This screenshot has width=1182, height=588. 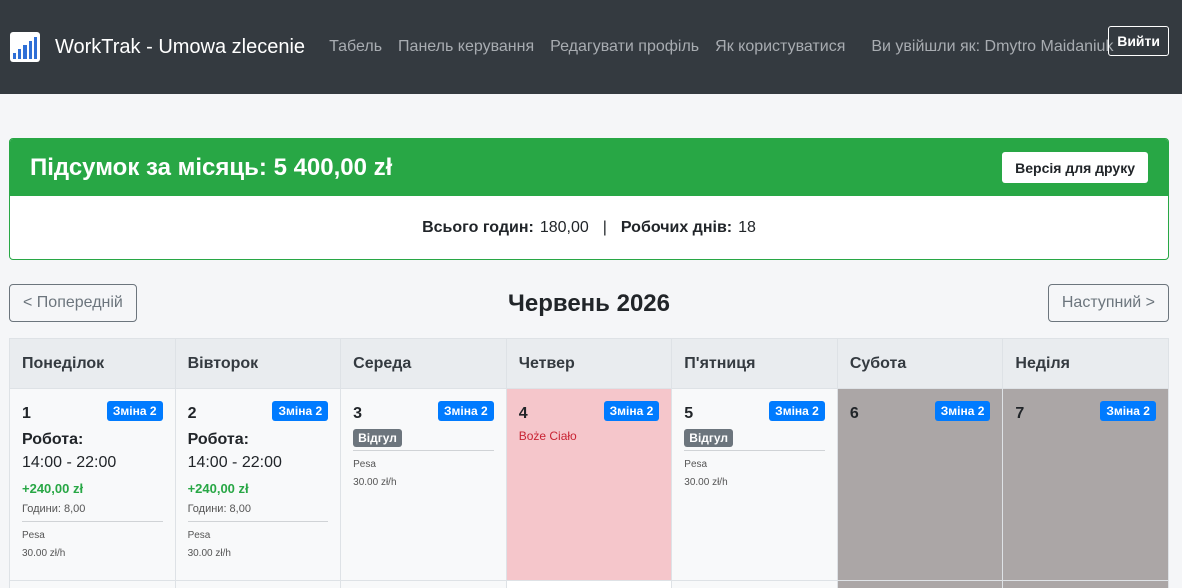 What do you see at coordinates (920, 485) in the screenshot?
I see `calendar-day-weekend: 6 Зміна 2` at bounding box center [920, 485].